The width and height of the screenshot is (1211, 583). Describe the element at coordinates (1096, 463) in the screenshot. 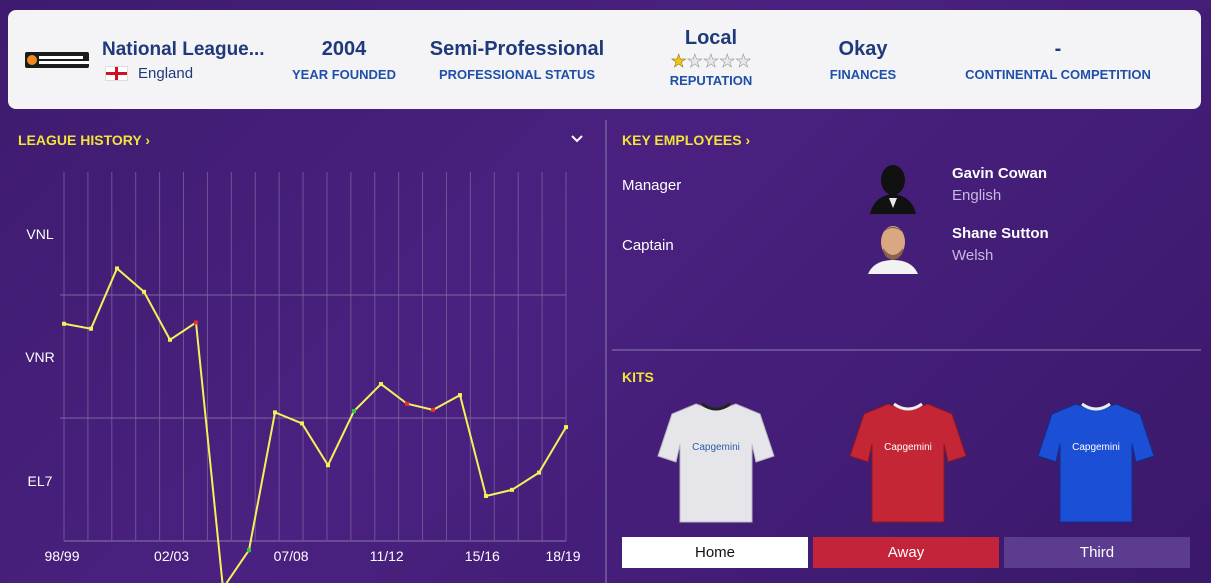

I see `third-kit-shirt: Capgemini` at that location.